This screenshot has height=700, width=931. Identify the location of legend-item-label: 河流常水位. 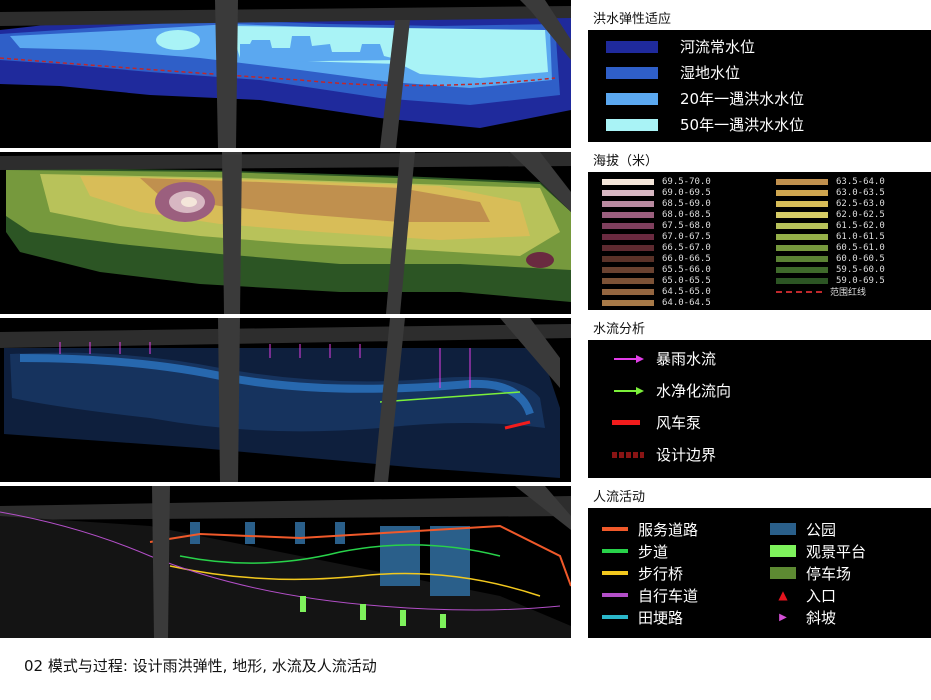
(718, 47).